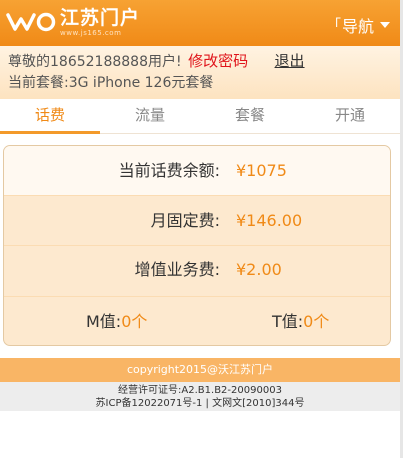  What do you see at coordinates (290, 61) in the screenshot?
I see `logout-link: 退出` at bounding box center [290, 61].